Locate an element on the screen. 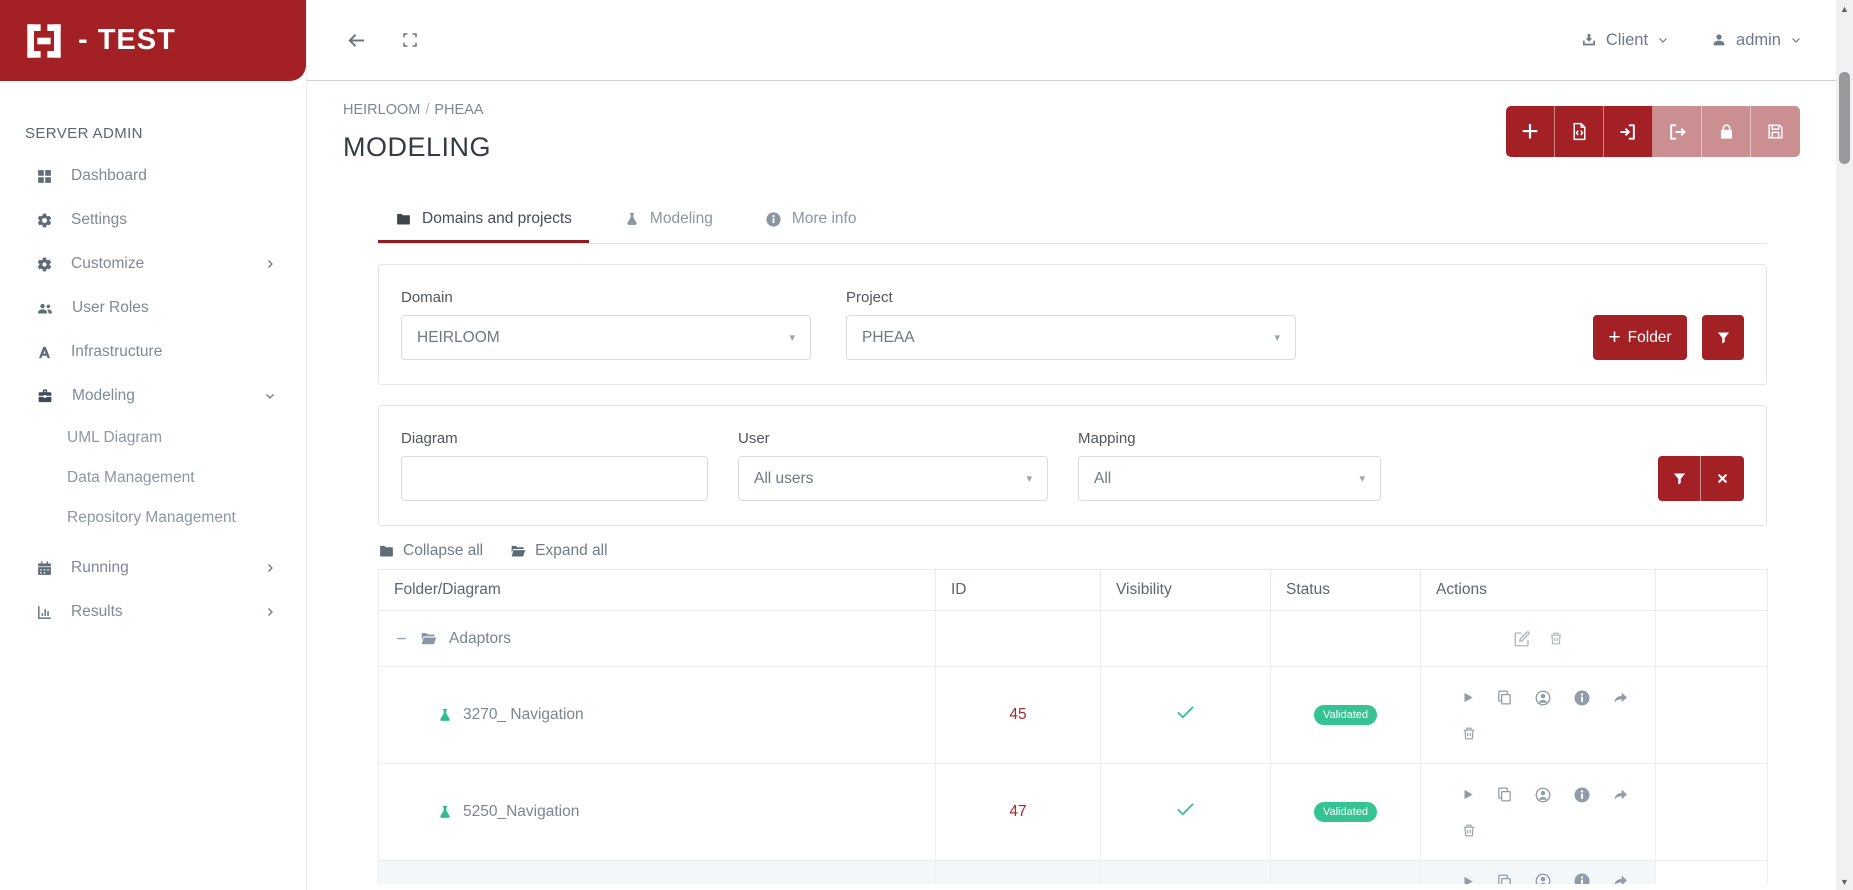 The width and height of the screenshot is (1853, 890). clear-filter-button is located at coordinates (1722, 478).